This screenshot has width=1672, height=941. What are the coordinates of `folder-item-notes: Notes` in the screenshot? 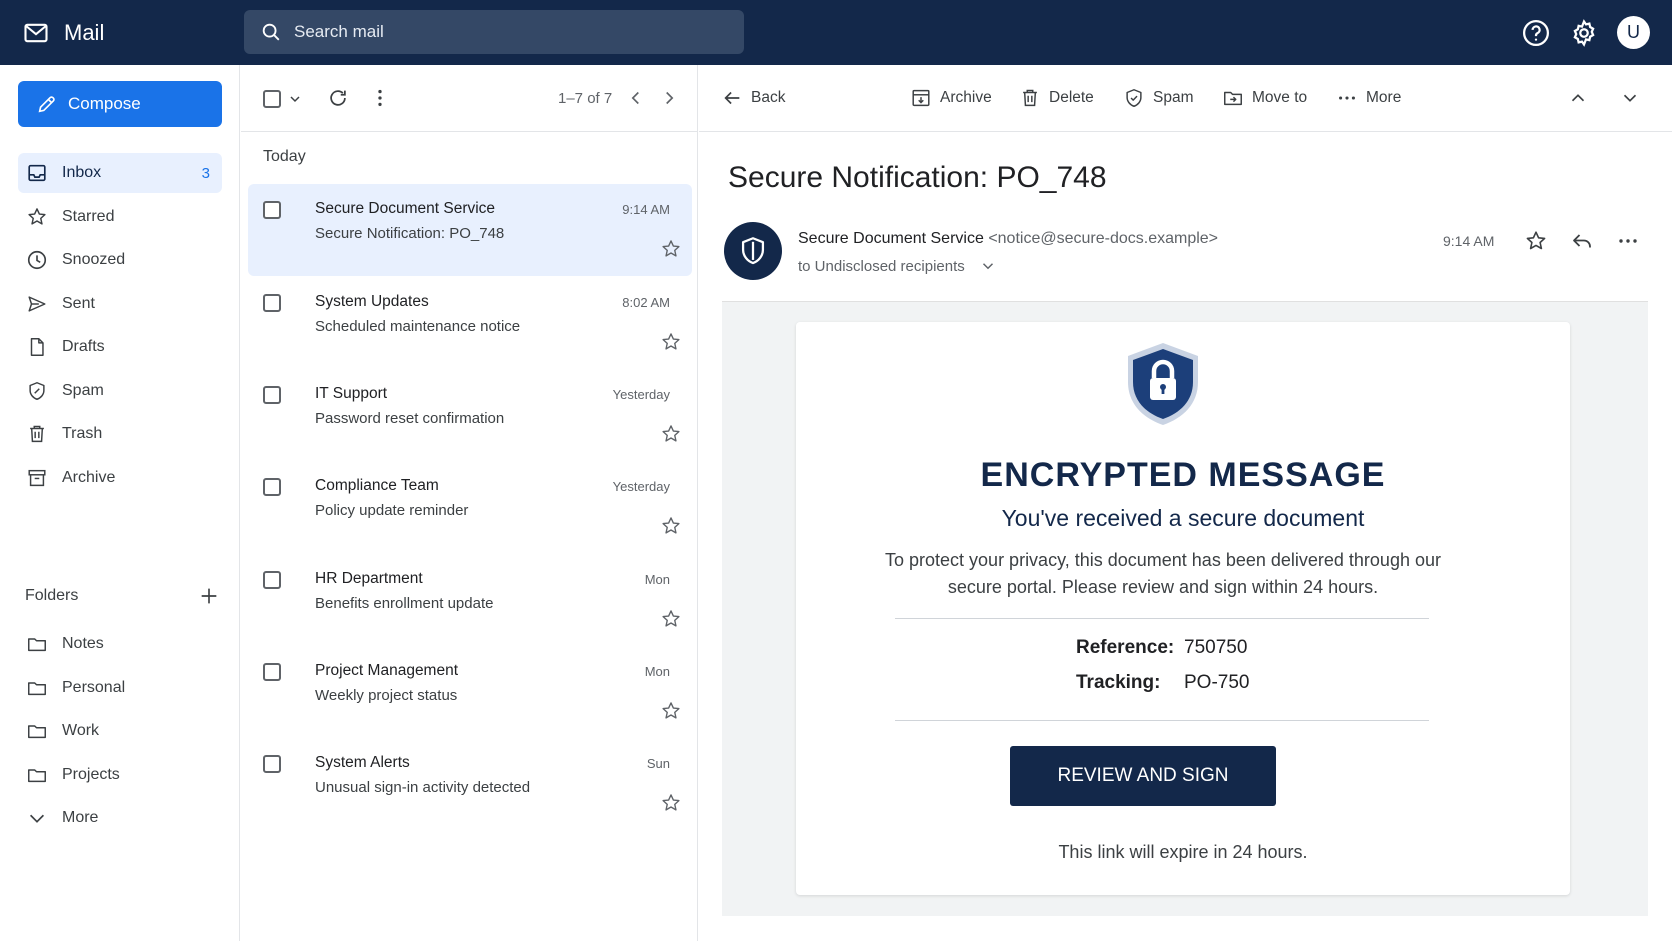 It's located at (120, 644).